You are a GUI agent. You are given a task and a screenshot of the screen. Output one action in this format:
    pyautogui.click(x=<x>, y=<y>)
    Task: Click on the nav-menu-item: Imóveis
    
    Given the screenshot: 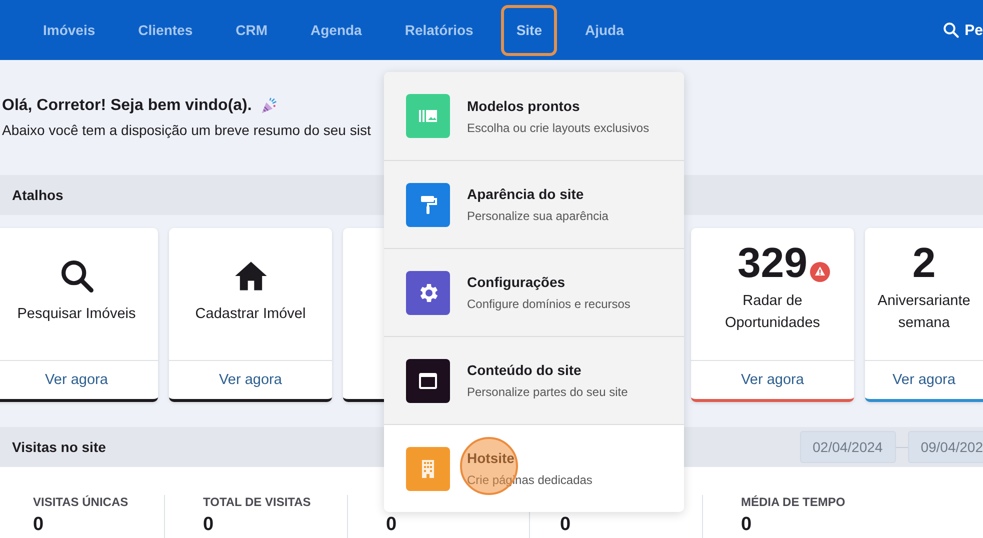 What is the action you would take?
    pyautogui.click(x=69, y=30)
    